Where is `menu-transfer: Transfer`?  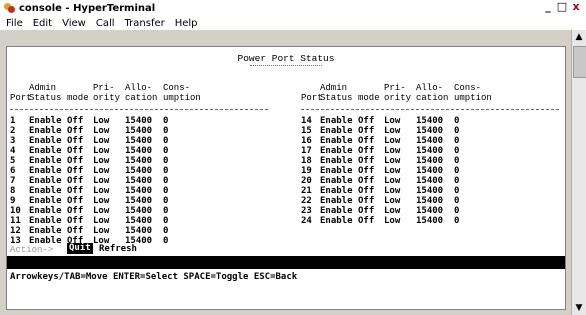 menu-transfer: Transfer is located at coordinates (145, 23).